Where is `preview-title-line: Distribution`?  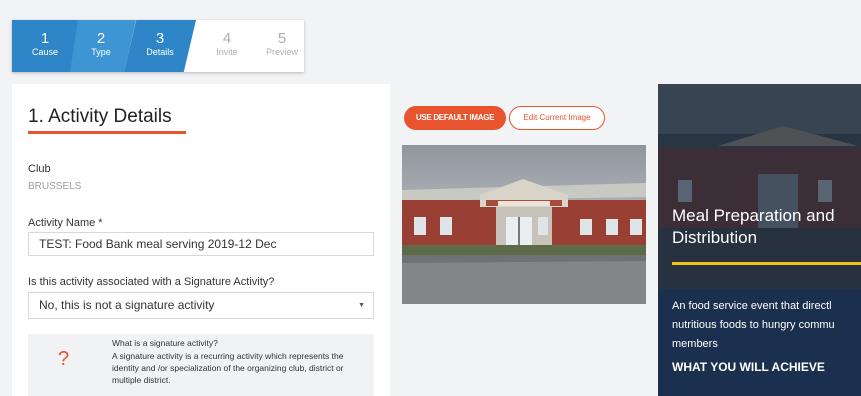 preview-title-line: Distribution is located at coordinates (715, 237).